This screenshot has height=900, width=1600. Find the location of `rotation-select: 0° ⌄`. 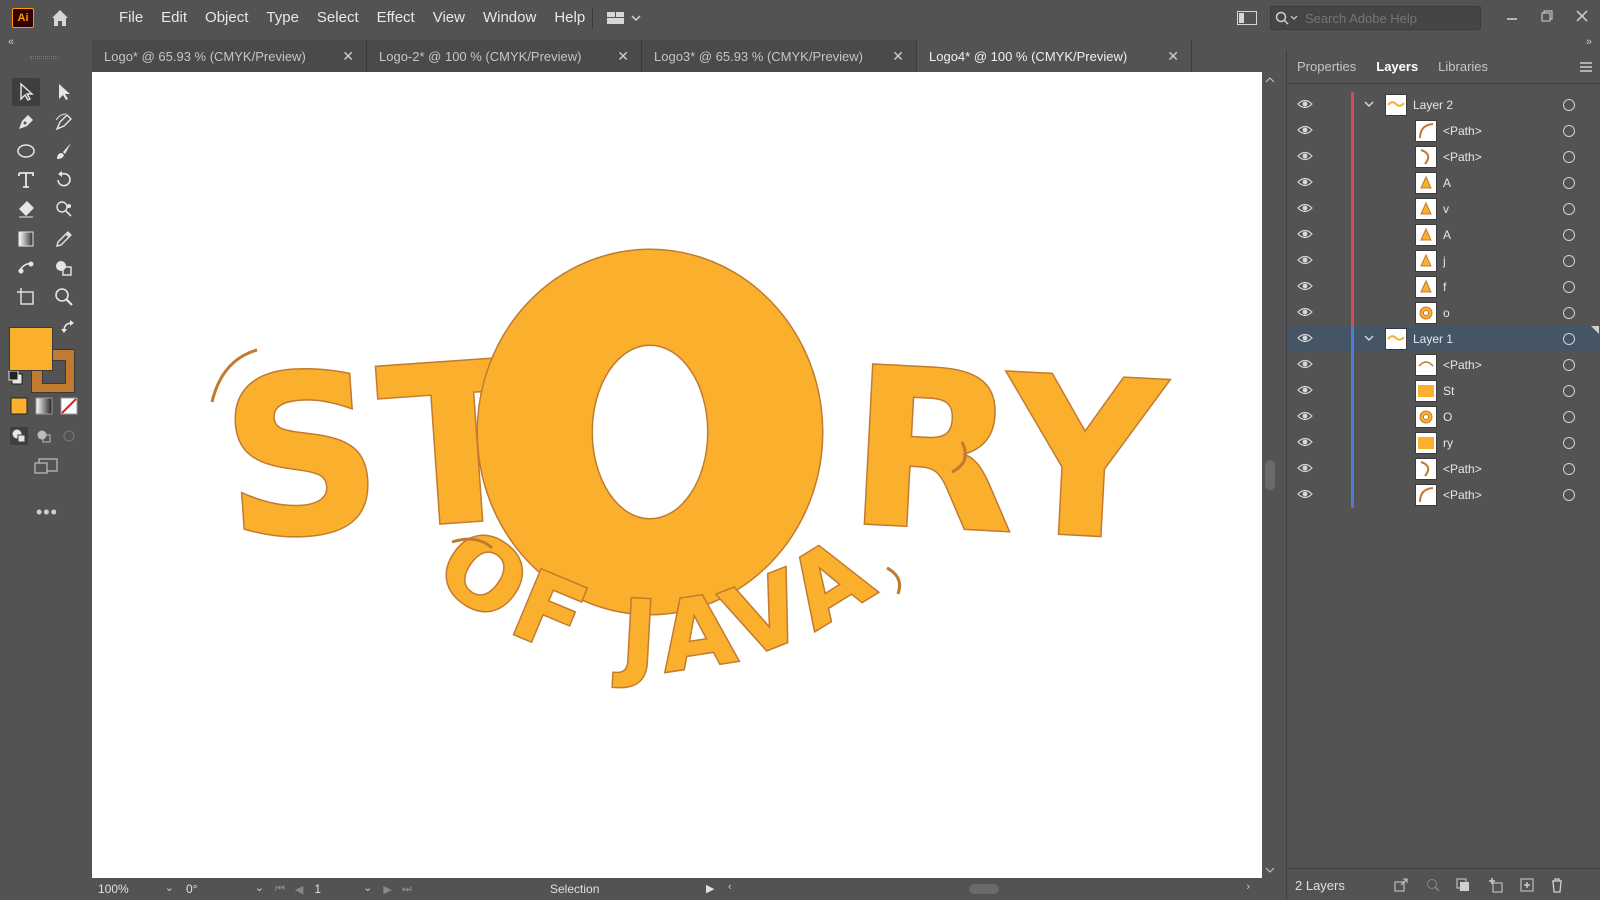

rotation-select: 0° ⌄ is located at coordinates (225, 889).